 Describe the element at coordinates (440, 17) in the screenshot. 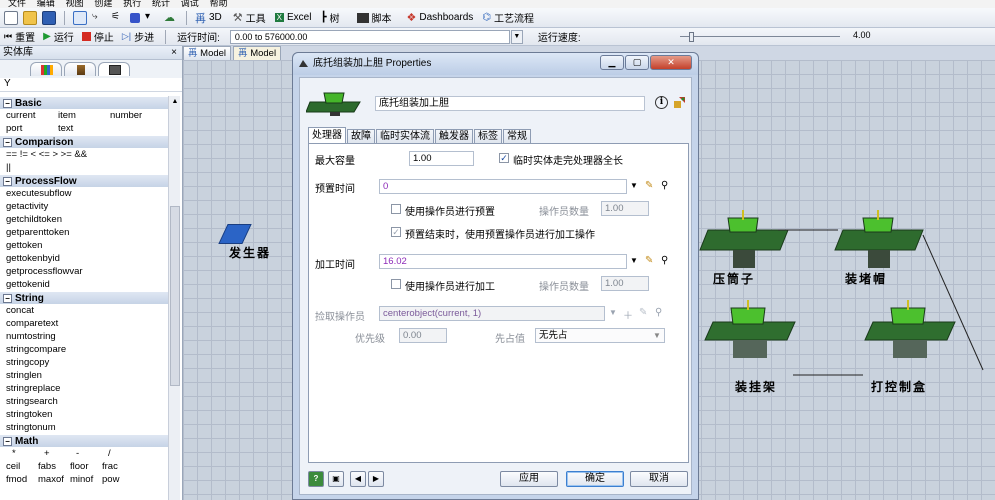

I see `toolbar-dashboards-button: ❖ Dashboards` at that location.